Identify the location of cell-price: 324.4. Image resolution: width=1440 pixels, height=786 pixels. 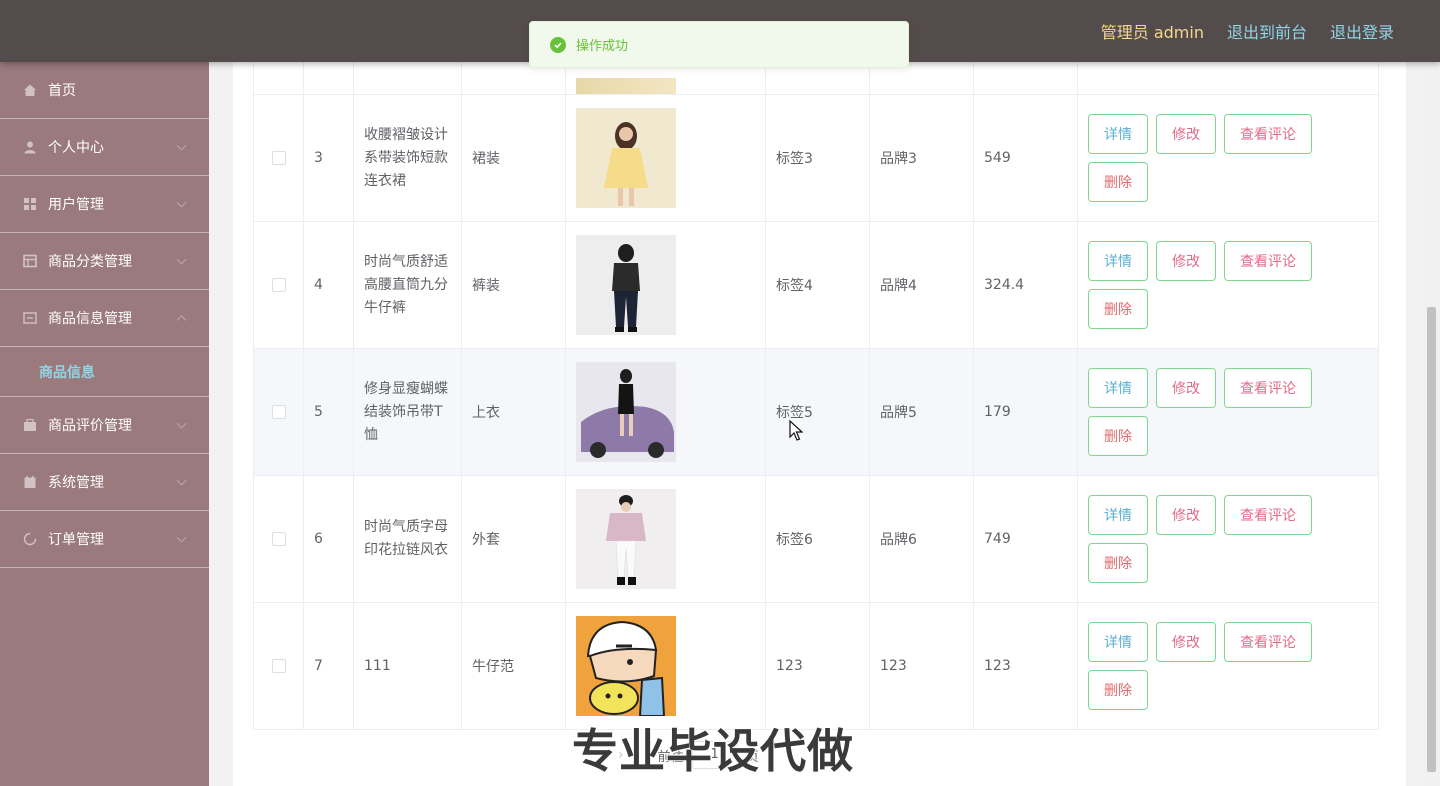
(1025, 285).